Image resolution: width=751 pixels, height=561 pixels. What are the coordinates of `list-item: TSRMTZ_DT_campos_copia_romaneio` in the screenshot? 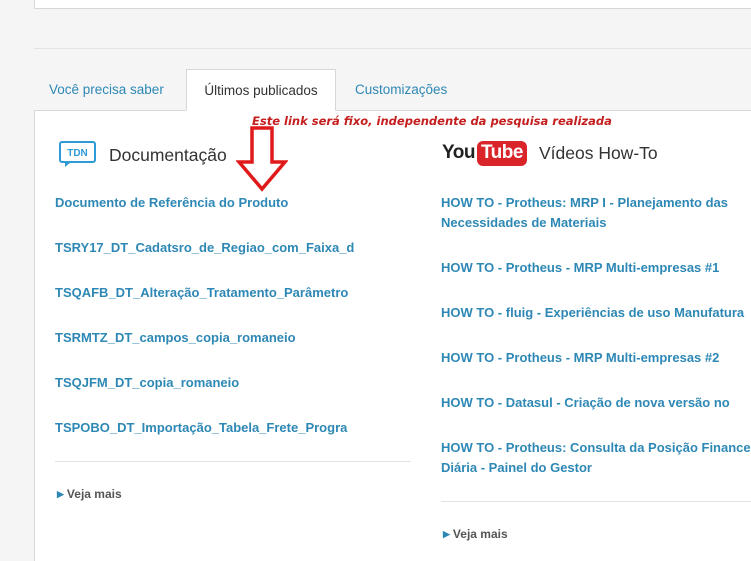 It's located at (235, 350).